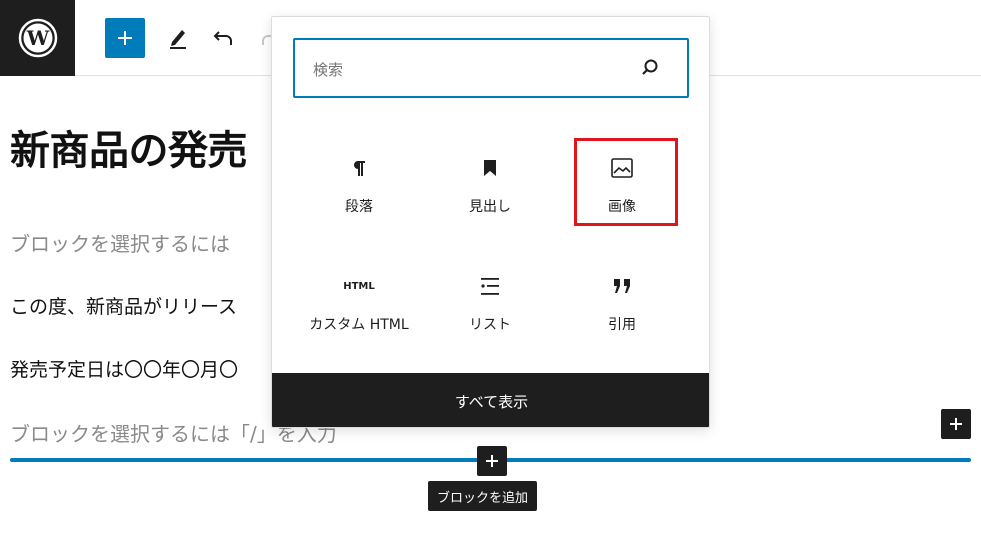 The width and height of the screenshot is (981, 534). What do you see at coordinates (490, 207) in the screenshot?
I see `block-label: 見出し` at bounding box center [490, 207].